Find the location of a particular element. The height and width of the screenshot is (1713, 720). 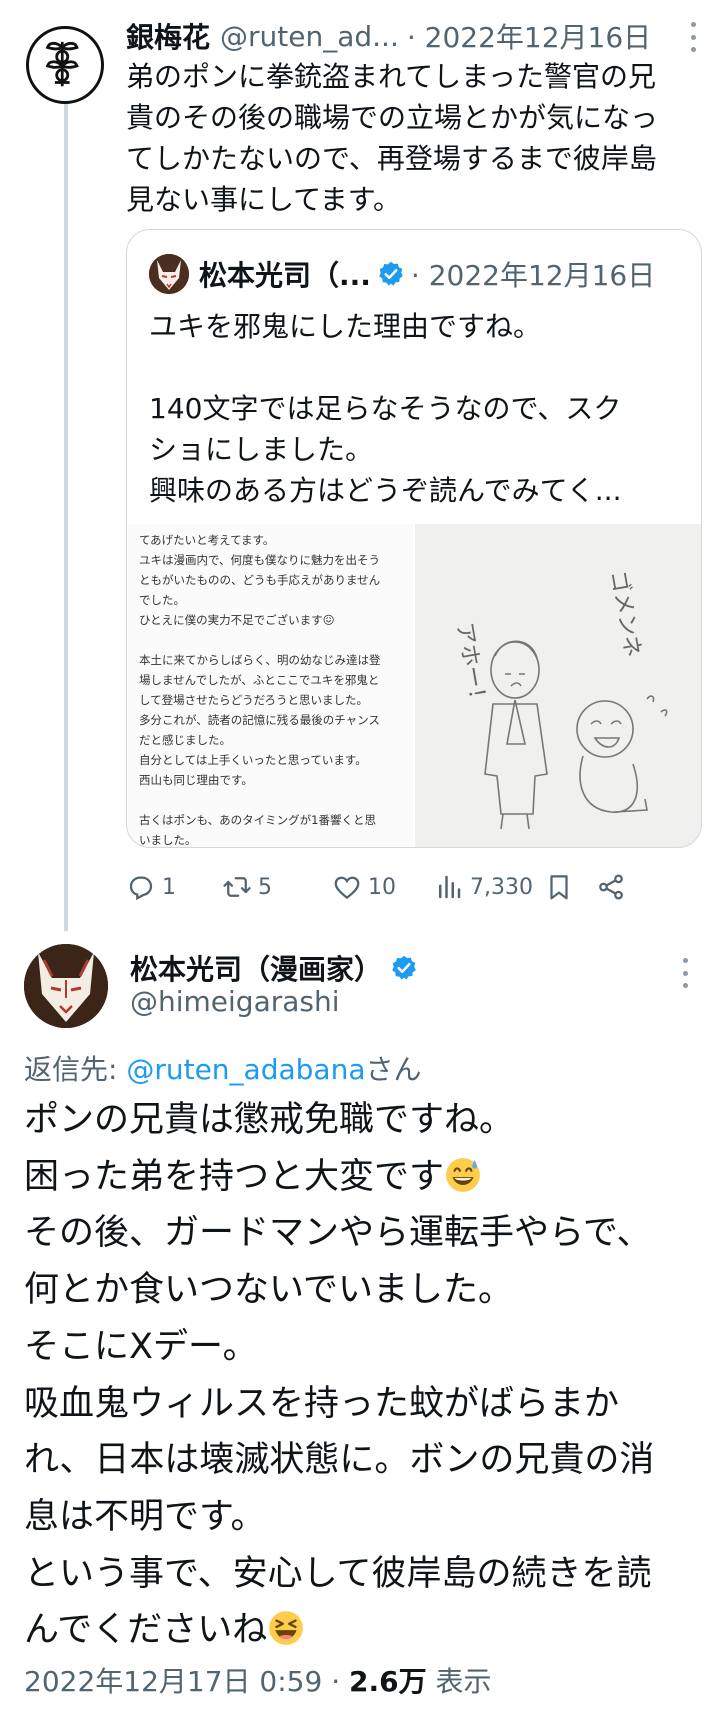

quoted-tweet-header: 松本光司（... · 2022年12月16日 is located at coordinates (417, 274).